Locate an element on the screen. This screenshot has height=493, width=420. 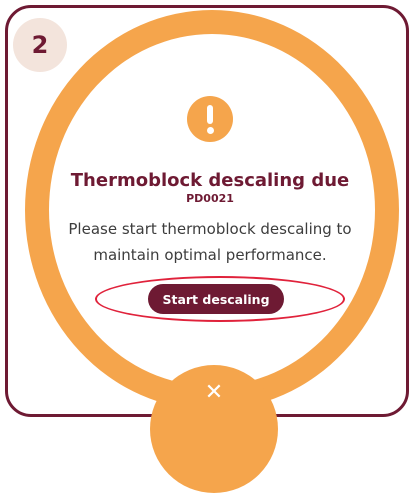
start-descaling-button: Start descaling is located at coordinates (216, 299).